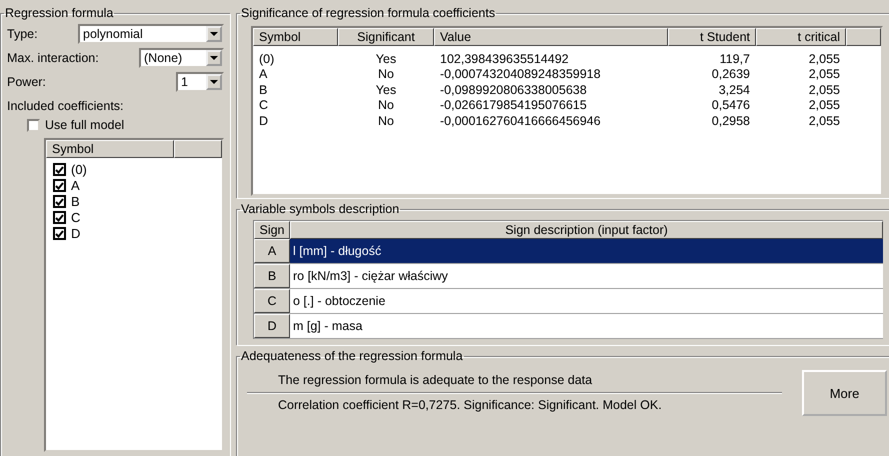  I want to click on table-cell-text: C, so click(264, 105).